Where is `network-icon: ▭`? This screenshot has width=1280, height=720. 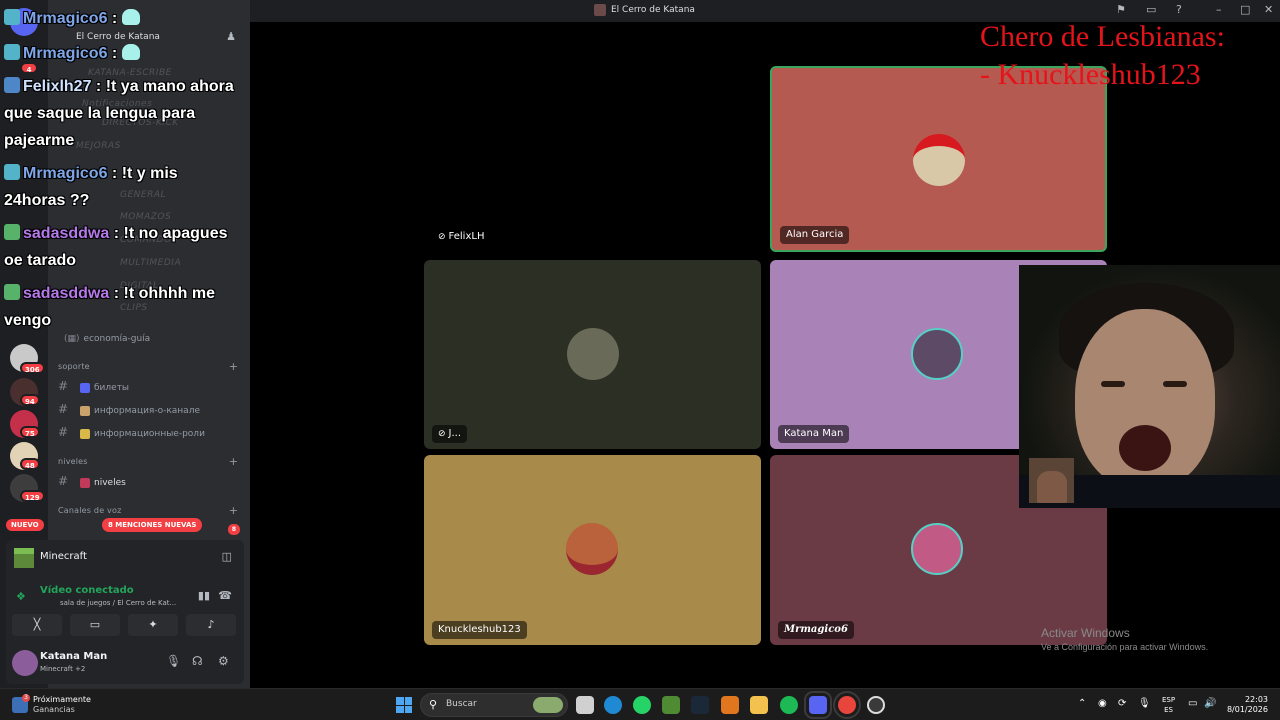
network-icon: ▭ is located at coordinates (1192, 703).